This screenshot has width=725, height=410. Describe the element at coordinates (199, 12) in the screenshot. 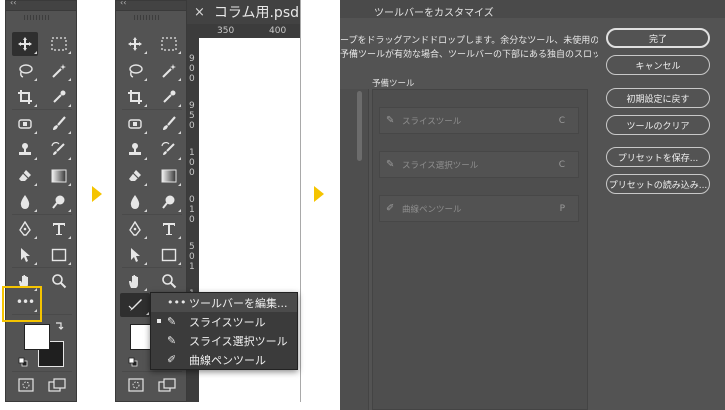

I see `close-icon: ×` at that location.